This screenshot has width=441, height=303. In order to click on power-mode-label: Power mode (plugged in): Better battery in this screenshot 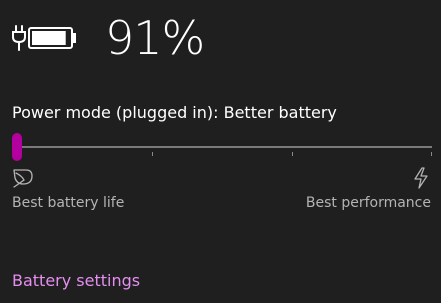, I will do `click(174, 112)`.